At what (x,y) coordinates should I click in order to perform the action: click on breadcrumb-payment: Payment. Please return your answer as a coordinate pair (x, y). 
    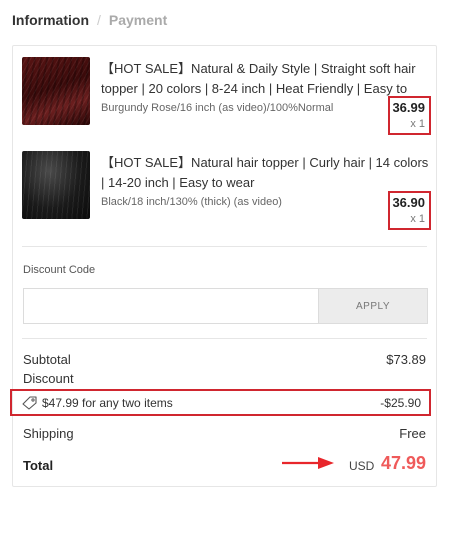
    Looking at the image, I should click on (138, 20).